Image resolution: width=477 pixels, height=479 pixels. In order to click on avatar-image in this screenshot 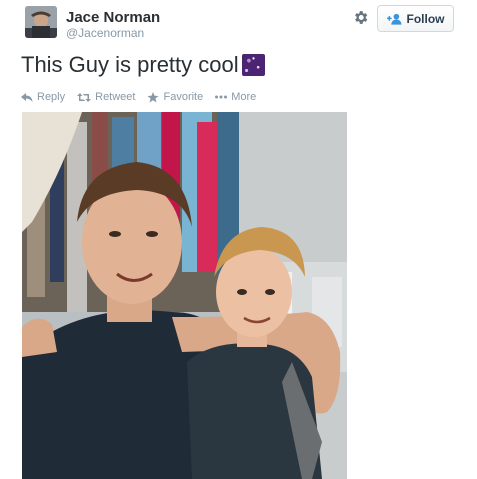, I will do `click(41, 22)`.